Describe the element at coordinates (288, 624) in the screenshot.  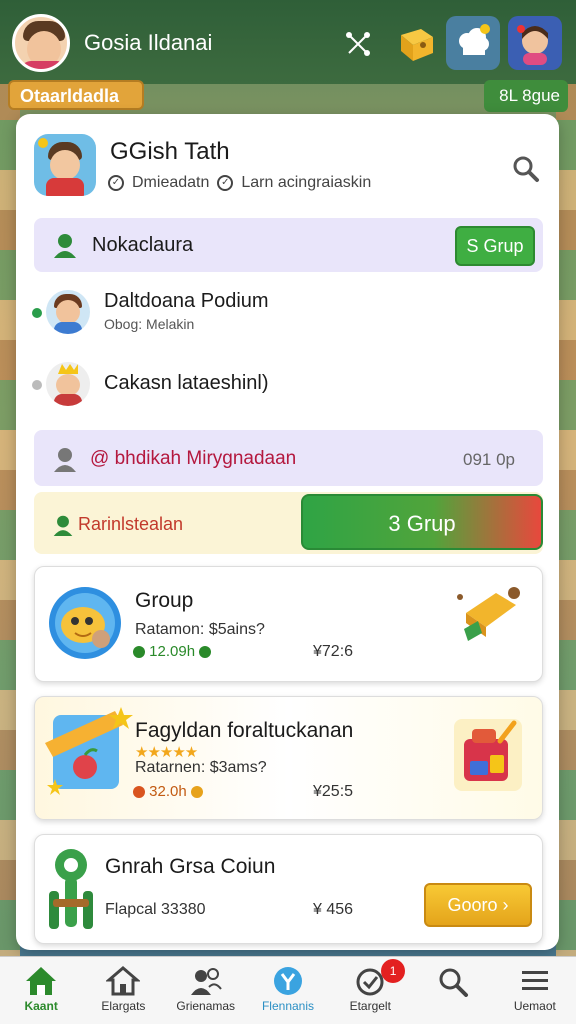
I see `group-card: Group Ratamon: $5ains? 12.09h ¥72:6` at that location.